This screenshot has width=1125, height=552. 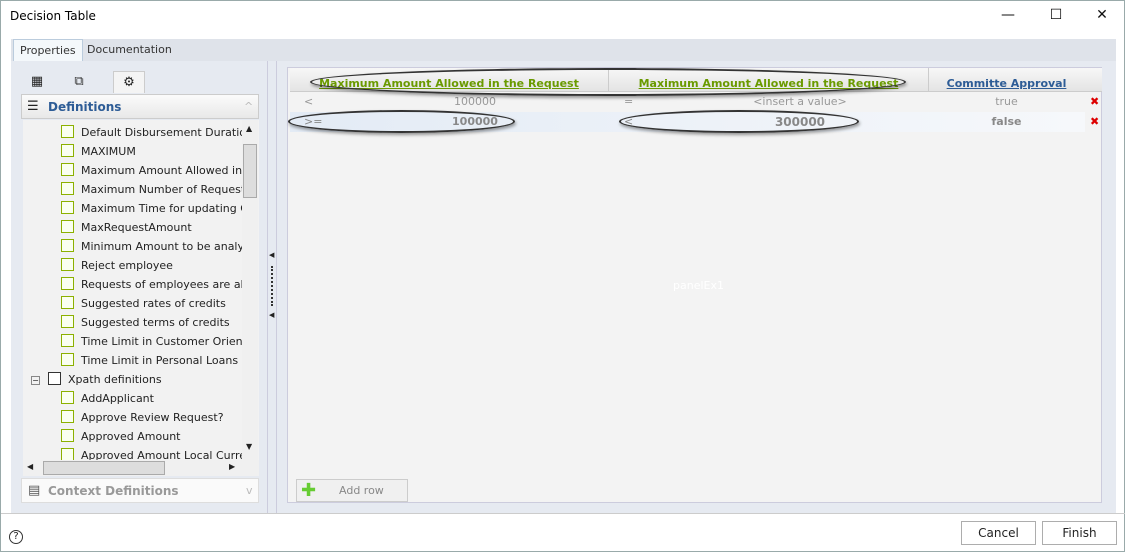 What do you see at coordinates (1006, 122) in the screenshot?
I see `result-cell: false` at bounding box center [1006, 122].